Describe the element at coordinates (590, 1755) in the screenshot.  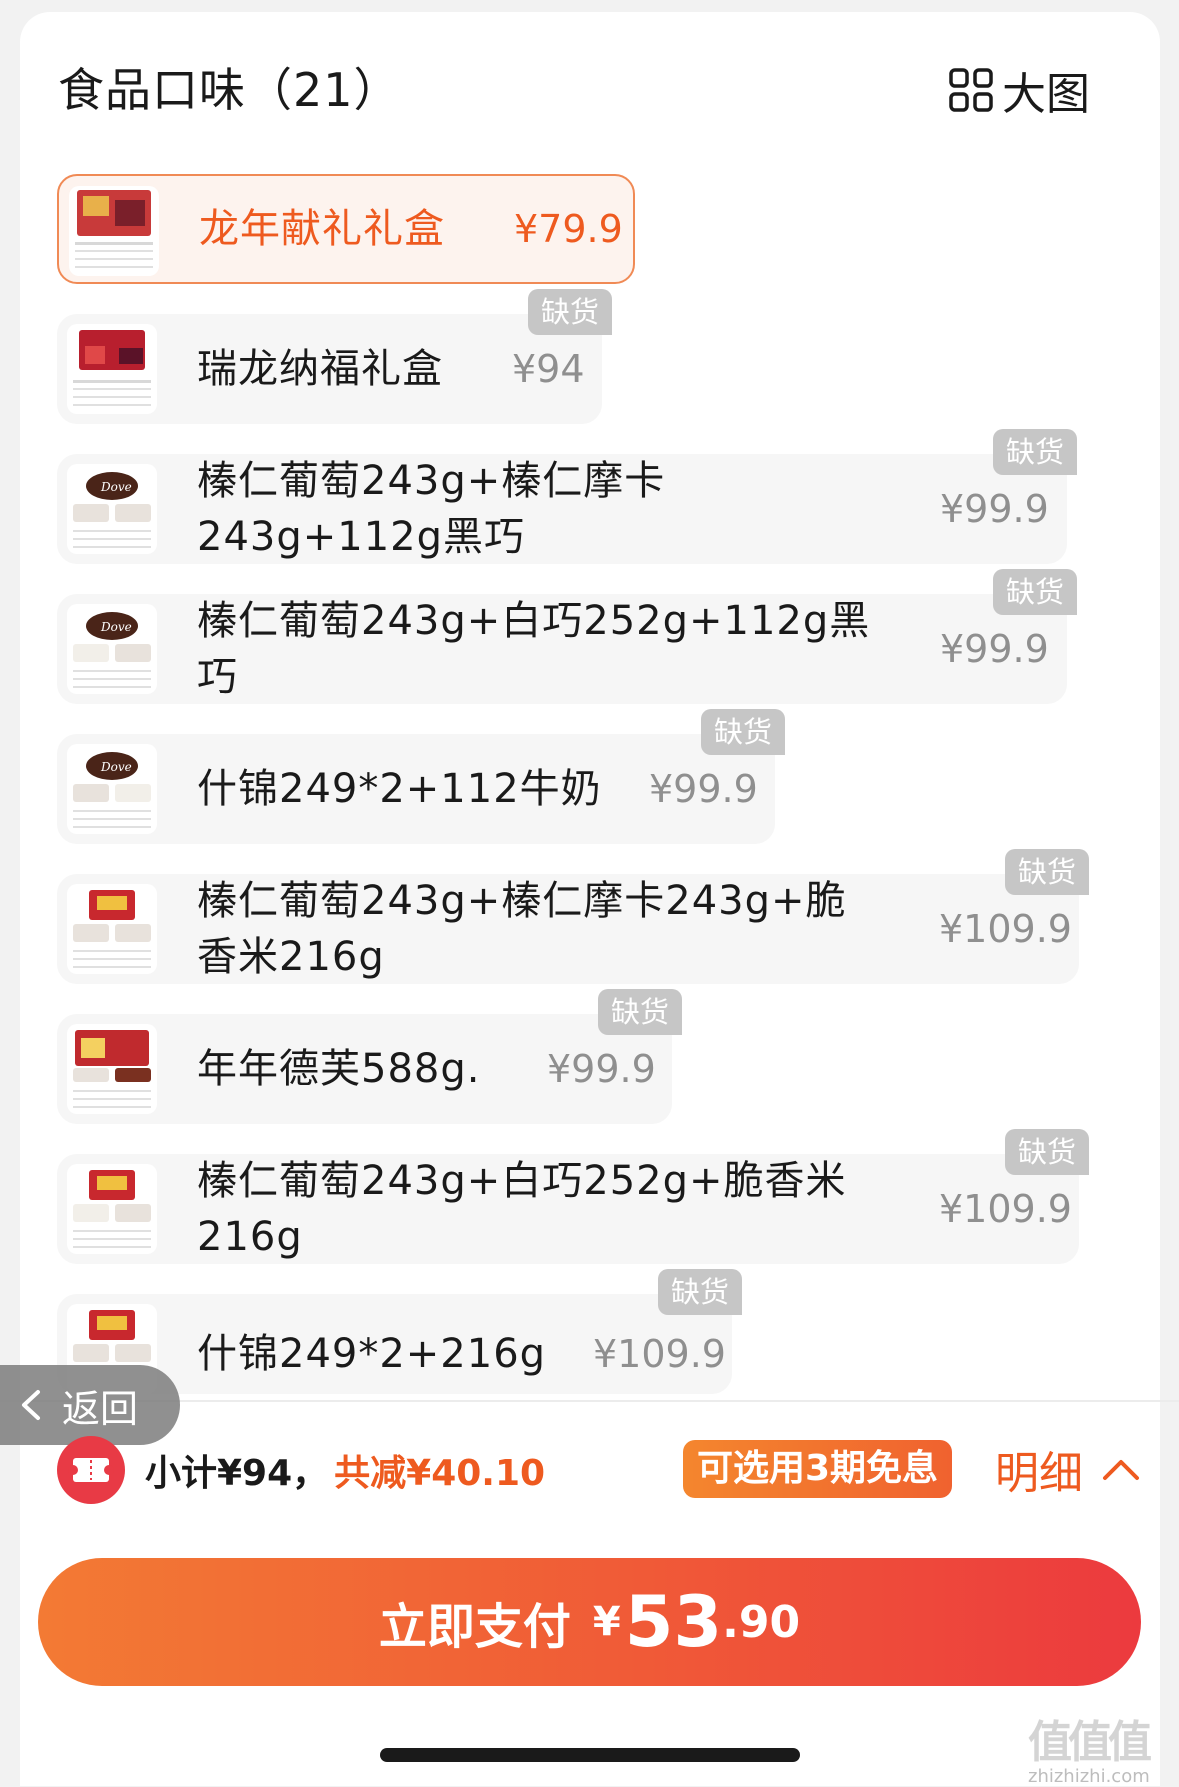
I see `home-indicator` at that location.